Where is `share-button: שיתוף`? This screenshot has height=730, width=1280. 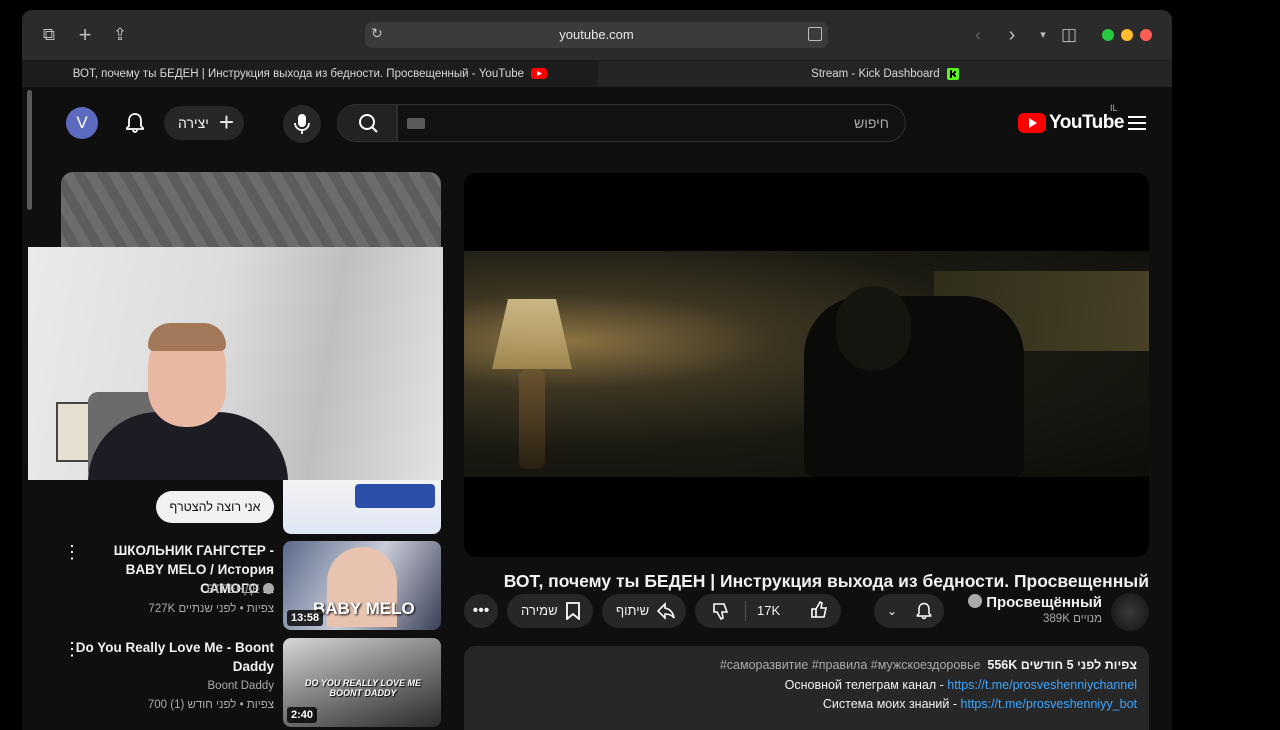
share-button: שיתוף is located at coordinates (644, 611).